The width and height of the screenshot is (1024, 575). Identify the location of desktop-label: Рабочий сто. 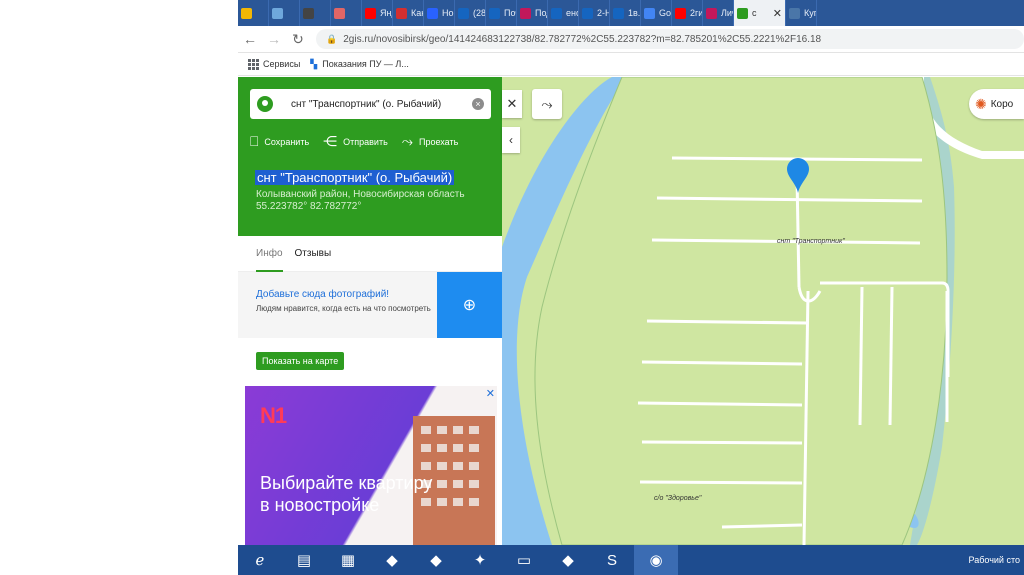
(996, 560).